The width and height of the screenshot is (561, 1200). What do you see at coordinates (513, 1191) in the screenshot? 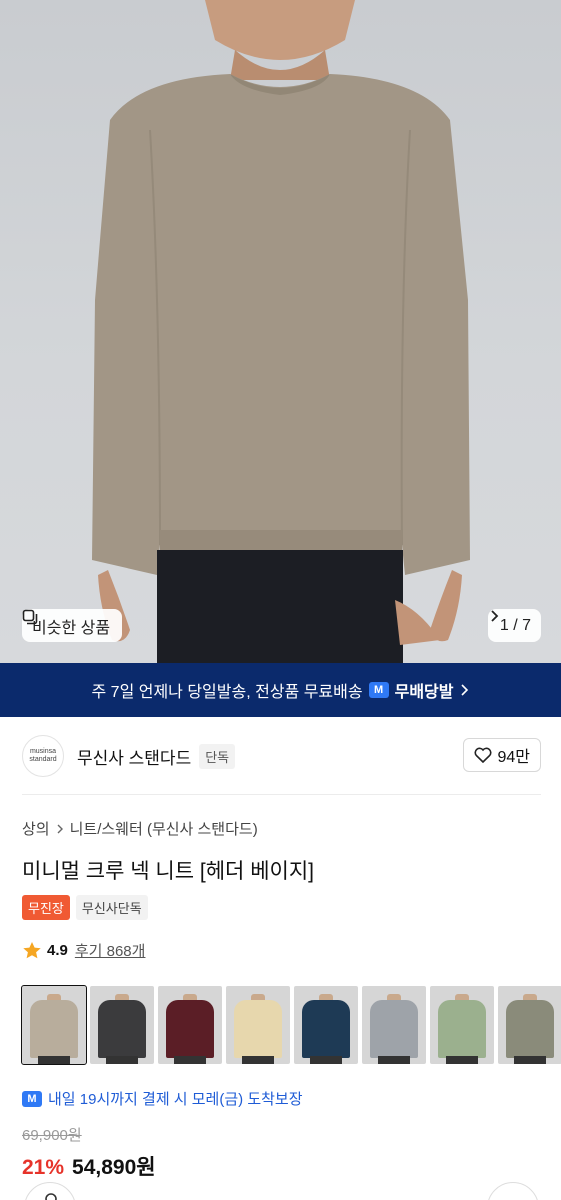
I see `scroll-top-button` at bounding box center [513, 1191].